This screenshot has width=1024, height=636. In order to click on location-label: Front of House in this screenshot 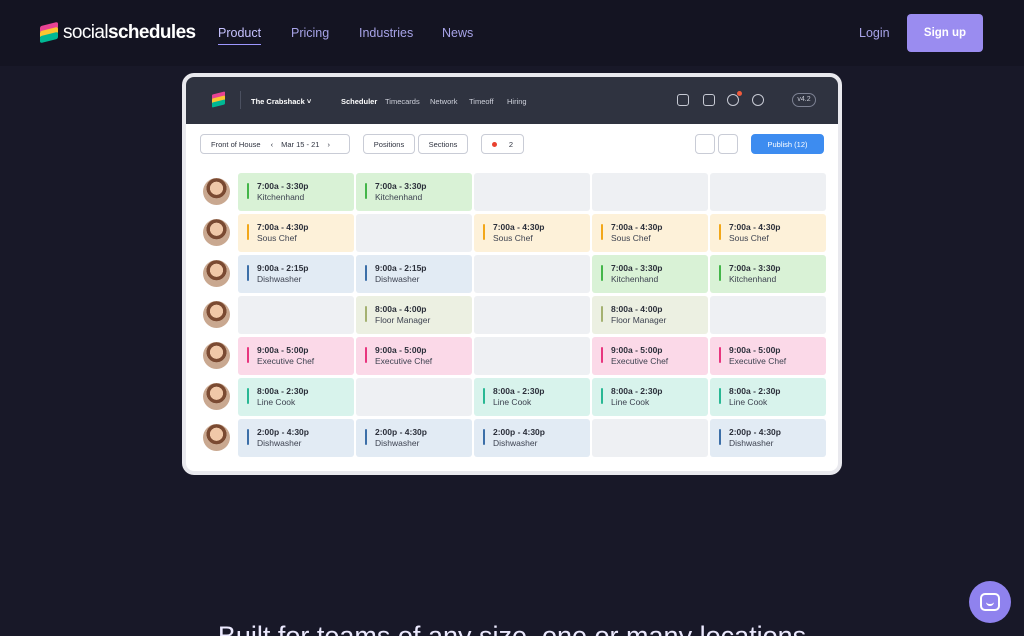, I will do `click(236, 144)`.